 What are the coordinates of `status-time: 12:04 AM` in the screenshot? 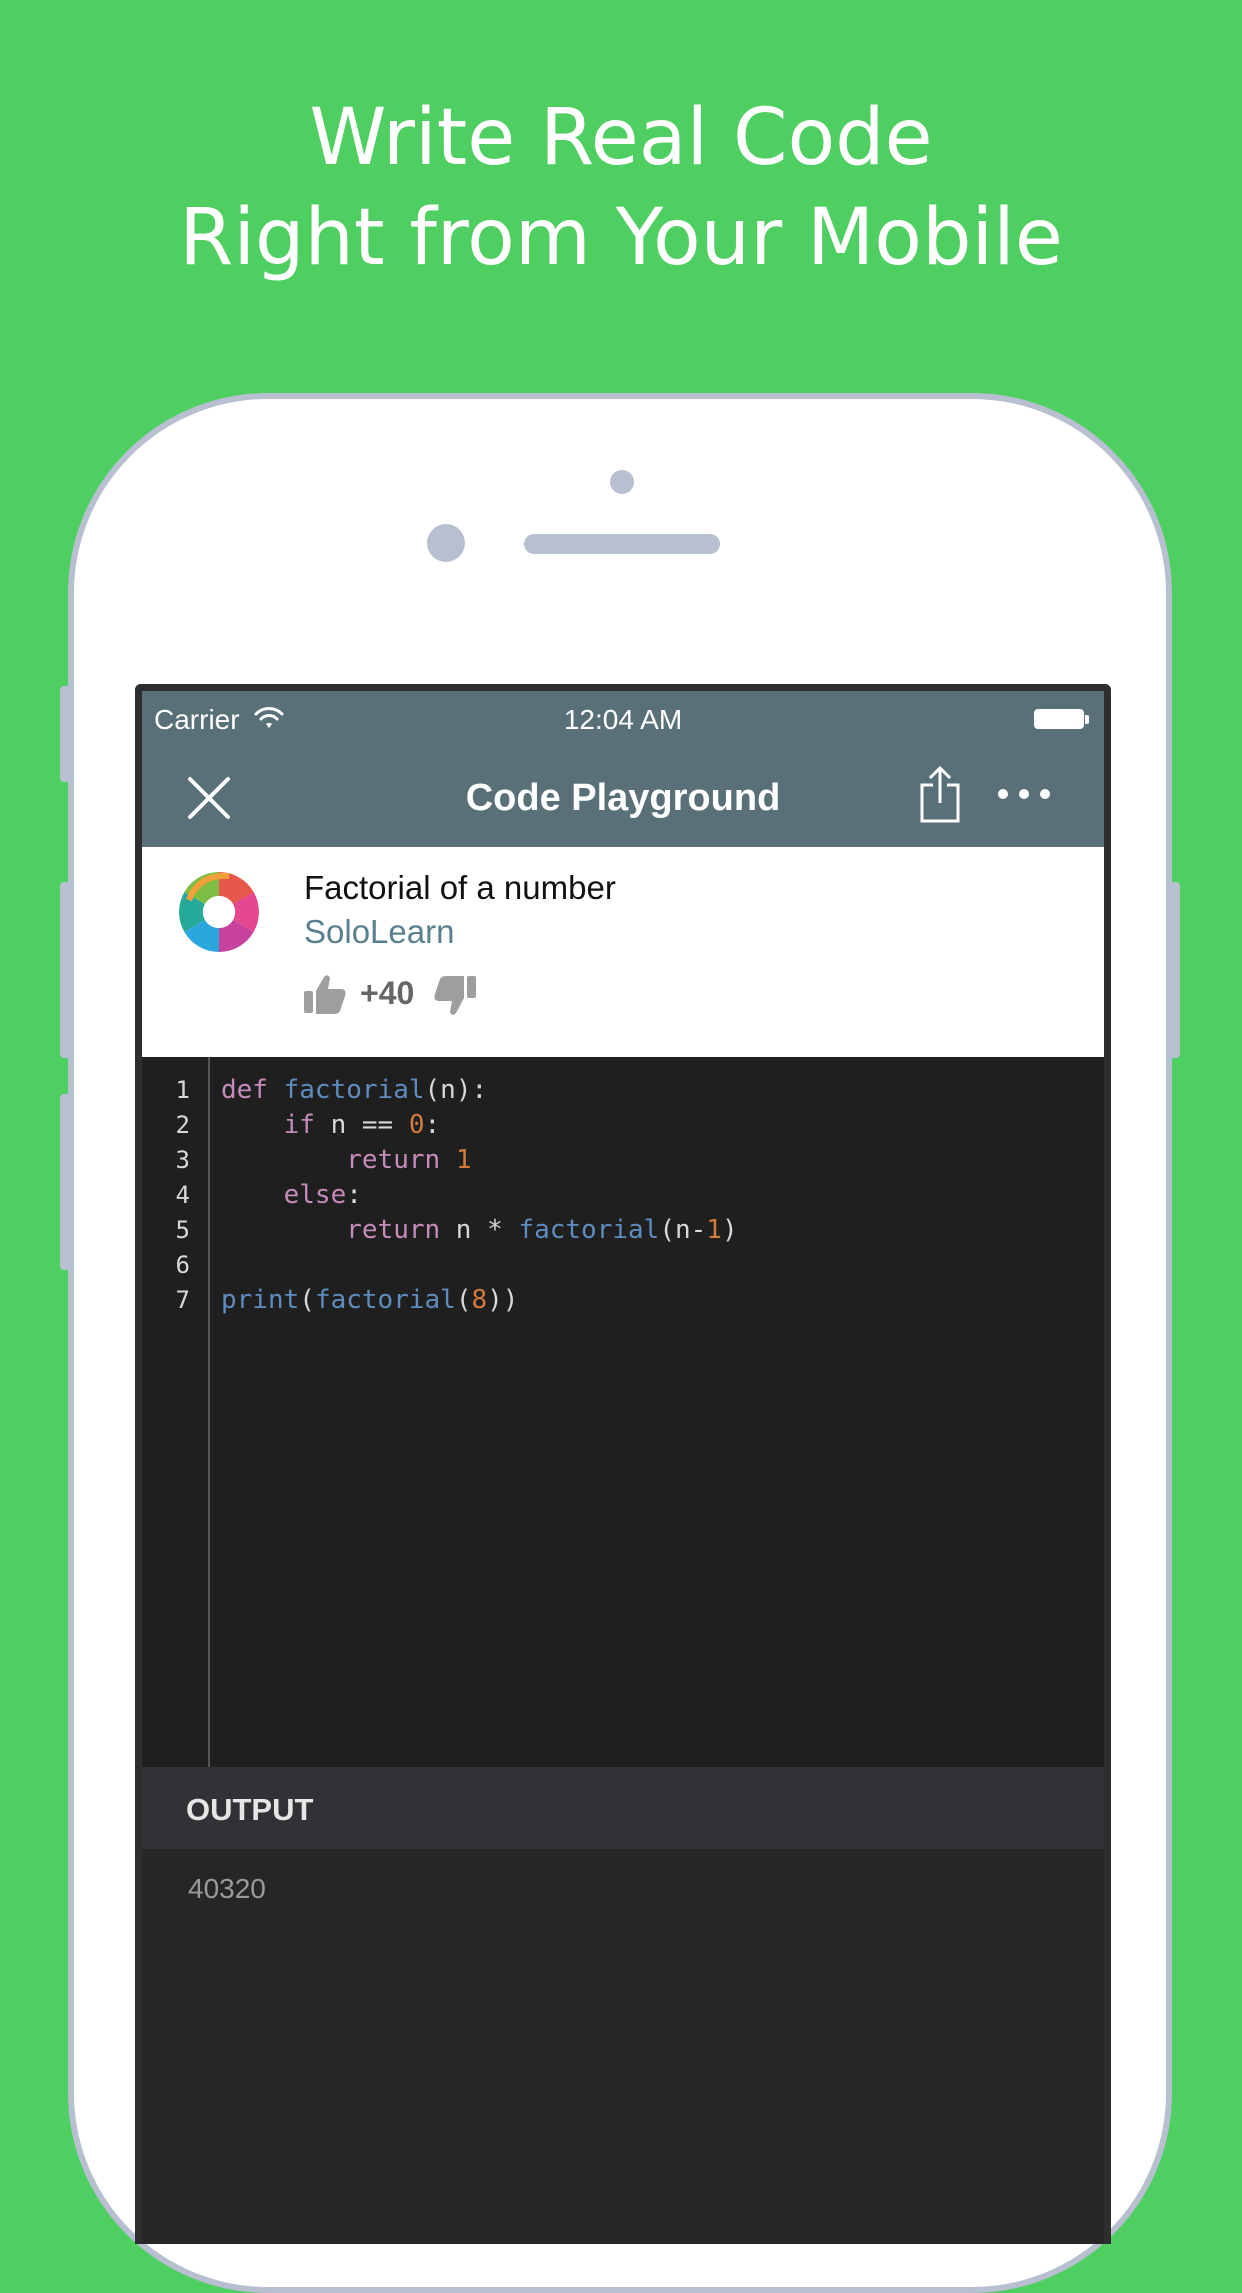 It's located at (623, 719).